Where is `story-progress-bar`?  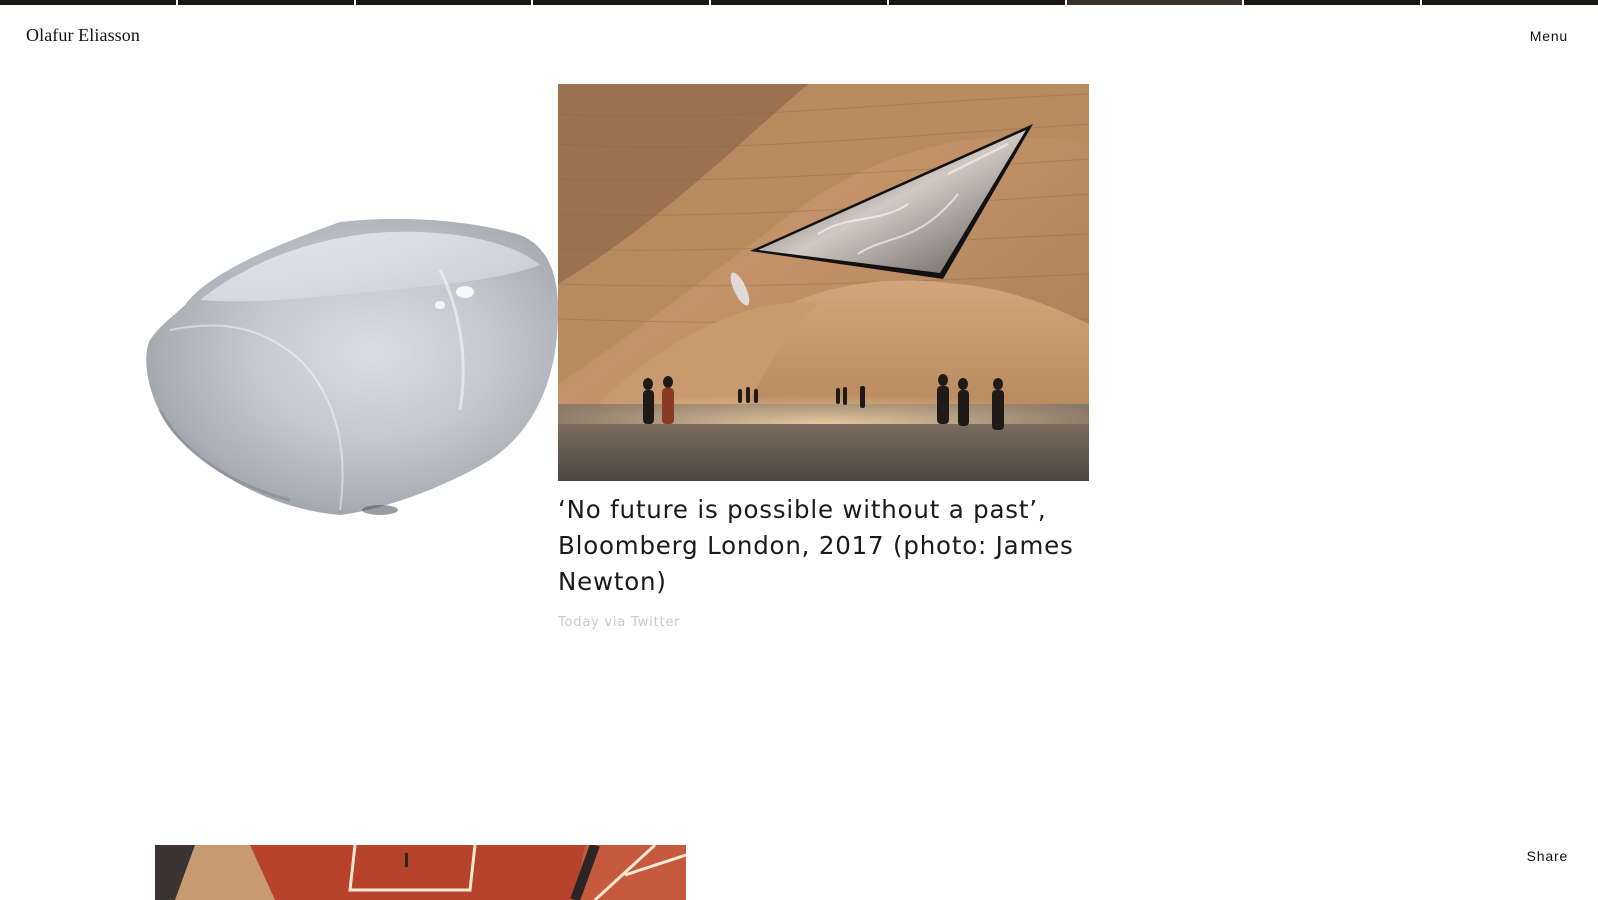
story-progress-bar is located at coordinates (799, 2).